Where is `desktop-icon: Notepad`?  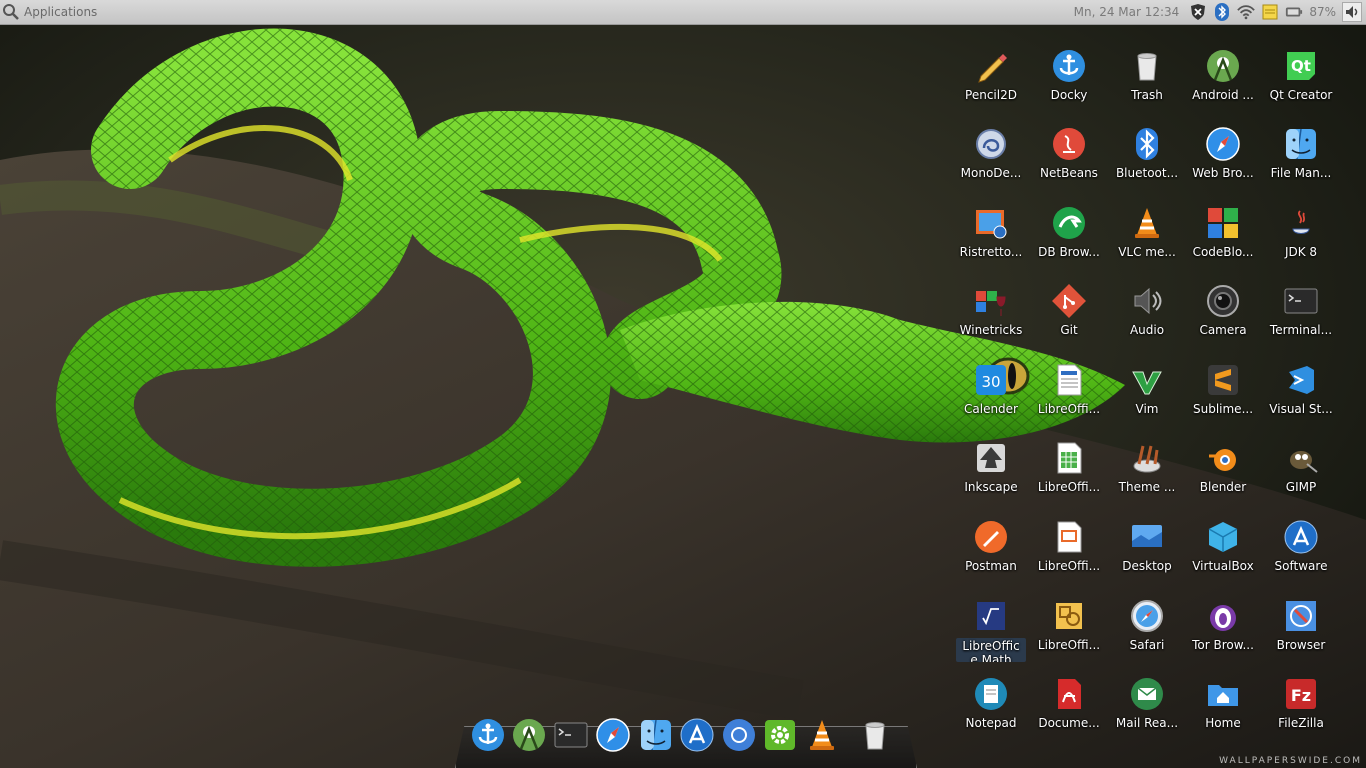
desktop-icon: Notepad is located at coordinates (991, 705).